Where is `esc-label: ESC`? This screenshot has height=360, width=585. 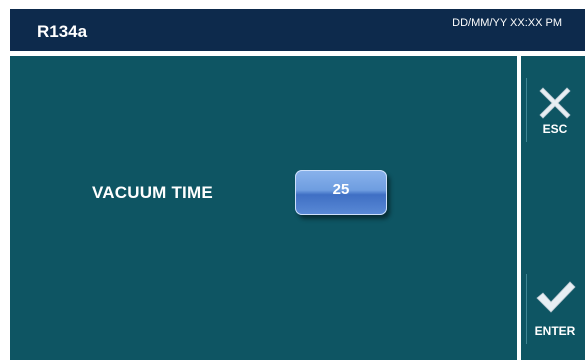
esc-label: ESC is located at coordinates (555, 129).